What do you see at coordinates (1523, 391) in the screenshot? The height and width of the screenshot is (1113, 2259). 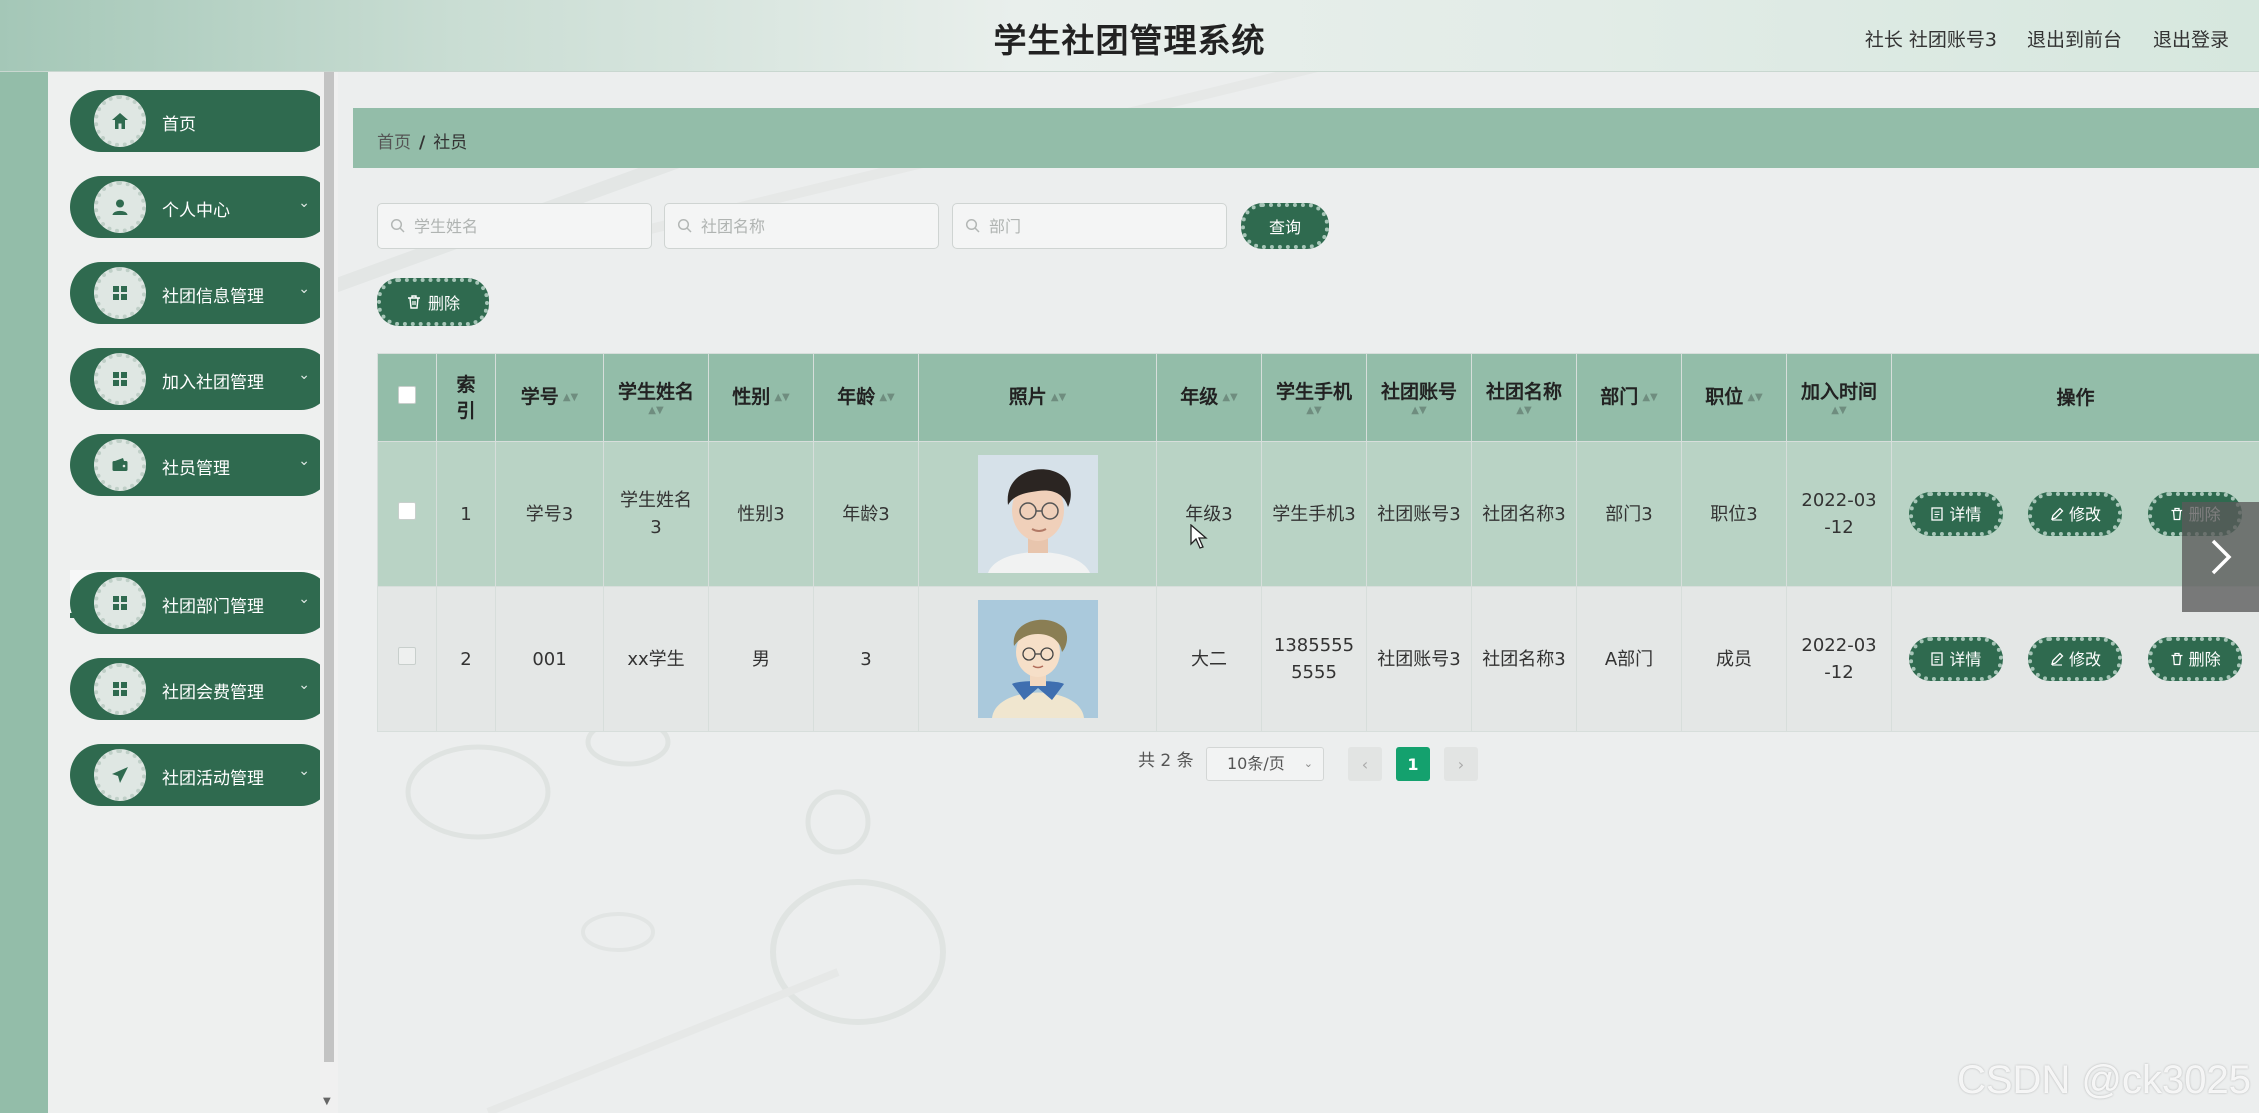 I see `header-label: 社团名称` at bounding box center [1523, 391].